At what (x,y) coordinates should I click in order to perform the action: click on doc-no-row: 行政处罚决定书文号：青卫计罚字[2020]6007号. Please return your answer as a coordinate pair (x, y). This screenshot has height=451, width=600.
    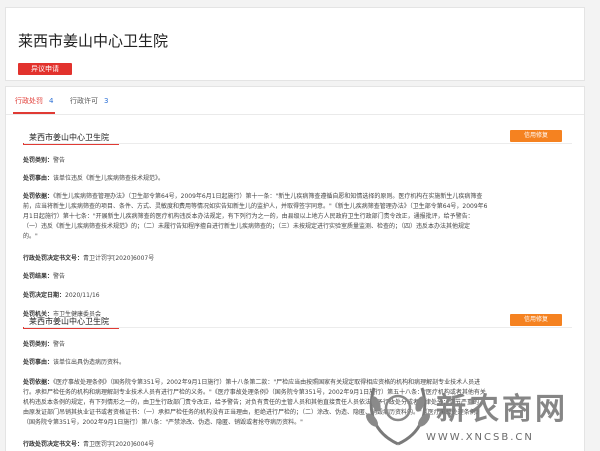
    Looking at the image, I should click on (293, 259).